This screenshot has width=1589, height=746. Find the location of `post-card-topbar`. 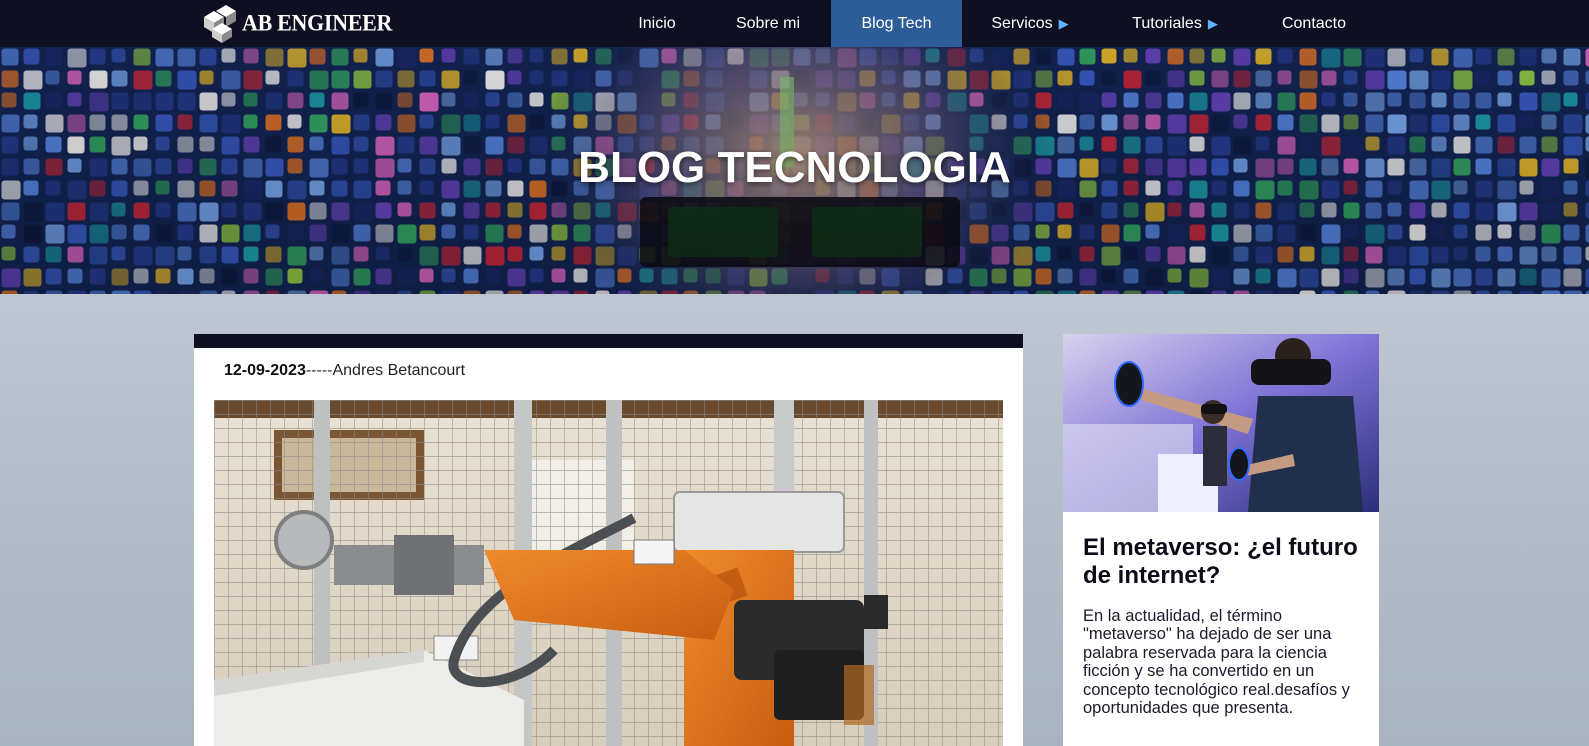

post-card-topbar is located at coordinates (608, 341).